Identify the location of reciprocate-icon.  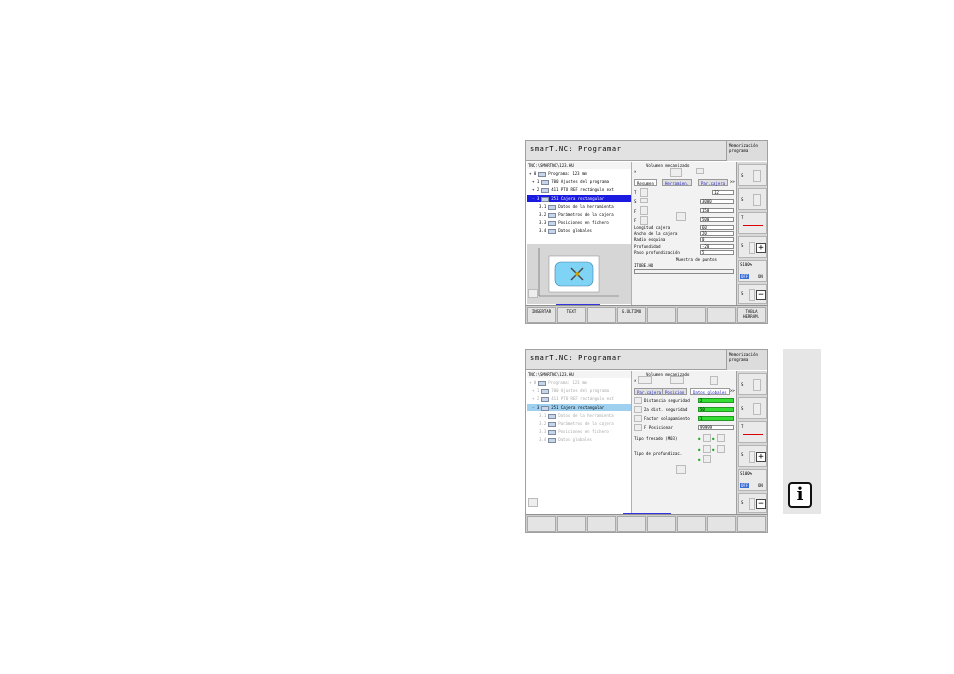
(721, 449).